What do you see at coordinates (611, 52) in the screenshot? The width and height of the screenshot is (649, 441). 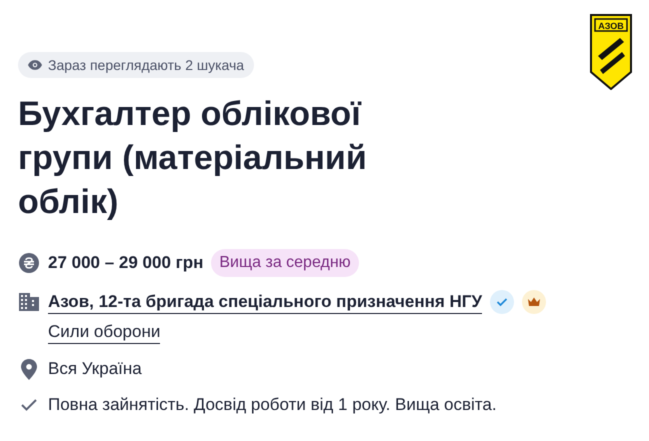 I see `shield-logo: АЗОВ` at bounding box center [611, 52].